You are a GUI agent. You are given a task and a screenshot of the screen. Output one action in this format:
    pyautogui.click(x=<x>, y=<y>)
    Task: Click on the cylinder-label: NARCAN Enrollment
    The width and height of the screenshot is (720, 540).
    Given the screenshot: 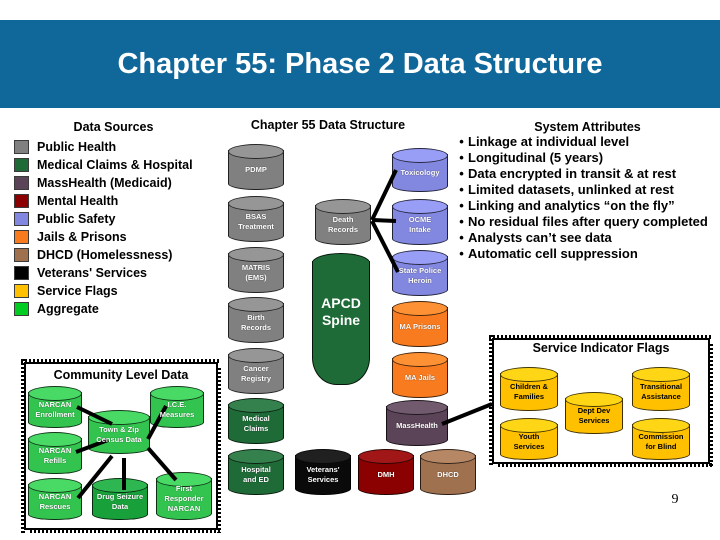 What is the action you would take?
    pyautogui.click(x=55, y=409)
    